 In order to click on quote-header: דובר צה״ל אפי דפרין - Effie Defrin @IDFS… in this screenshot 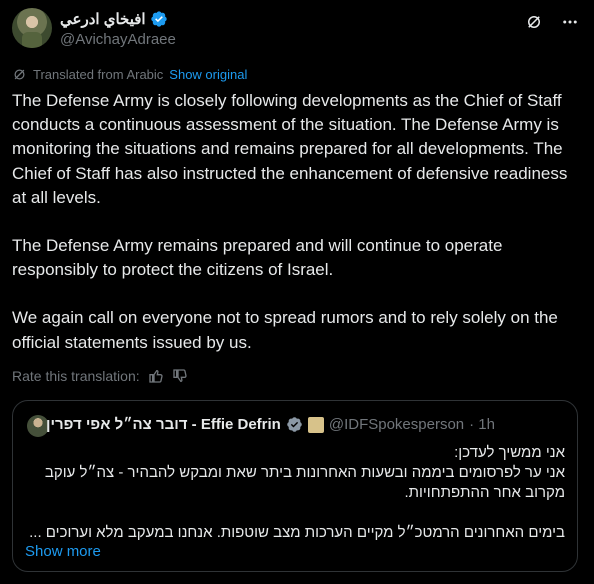, I will do `click(270, 424)`.